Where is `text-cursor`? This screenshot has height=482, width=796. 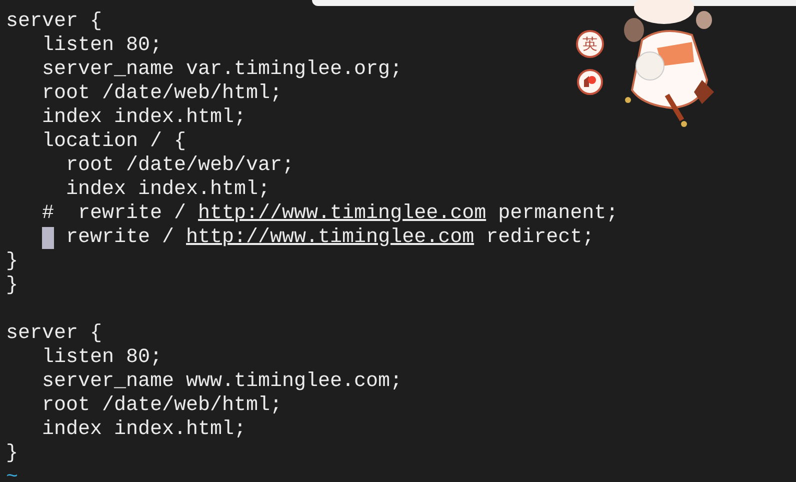
text-cursor is located at coordinates (48, 238).